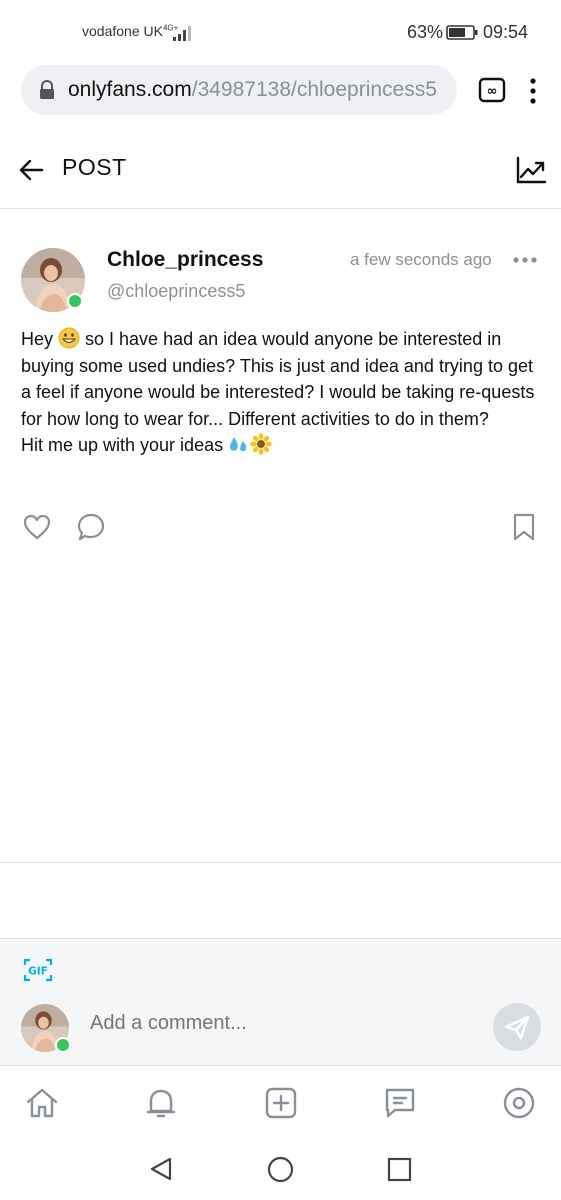 This screenshot has width=561, height=1200. Describe the element at coordinates (519, 1103) in the screenshot. I see `profile-icon` at that location.